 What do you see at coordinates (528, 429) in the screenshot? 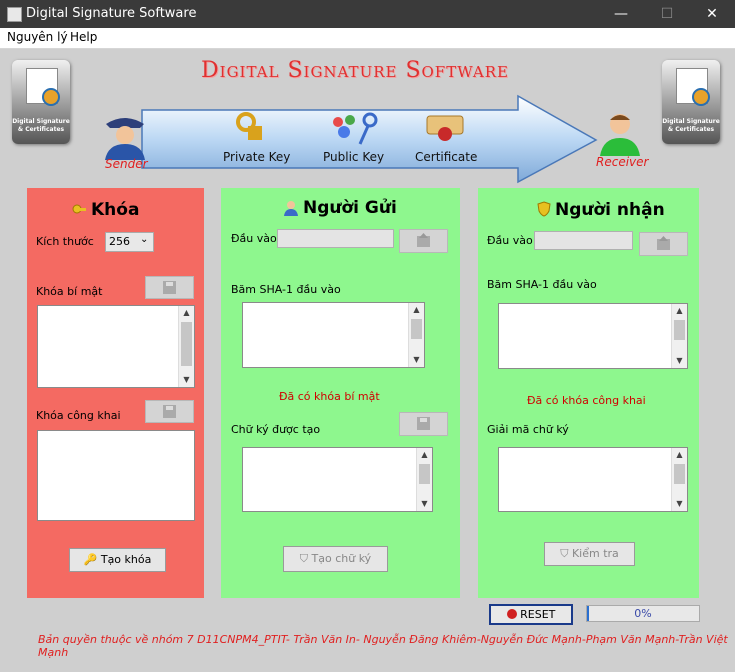
I see `receiver-decrypt-label: Giải mã chữ ký` at bounding box center [528, 429].